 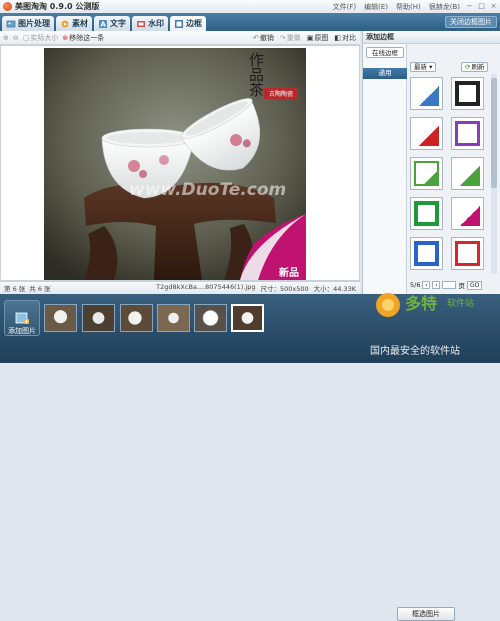 What do you see at coordinates (426, 614) in the screenshot?
I see `frame-to-image-button: 框选图片` at bounding box center [426, 614].